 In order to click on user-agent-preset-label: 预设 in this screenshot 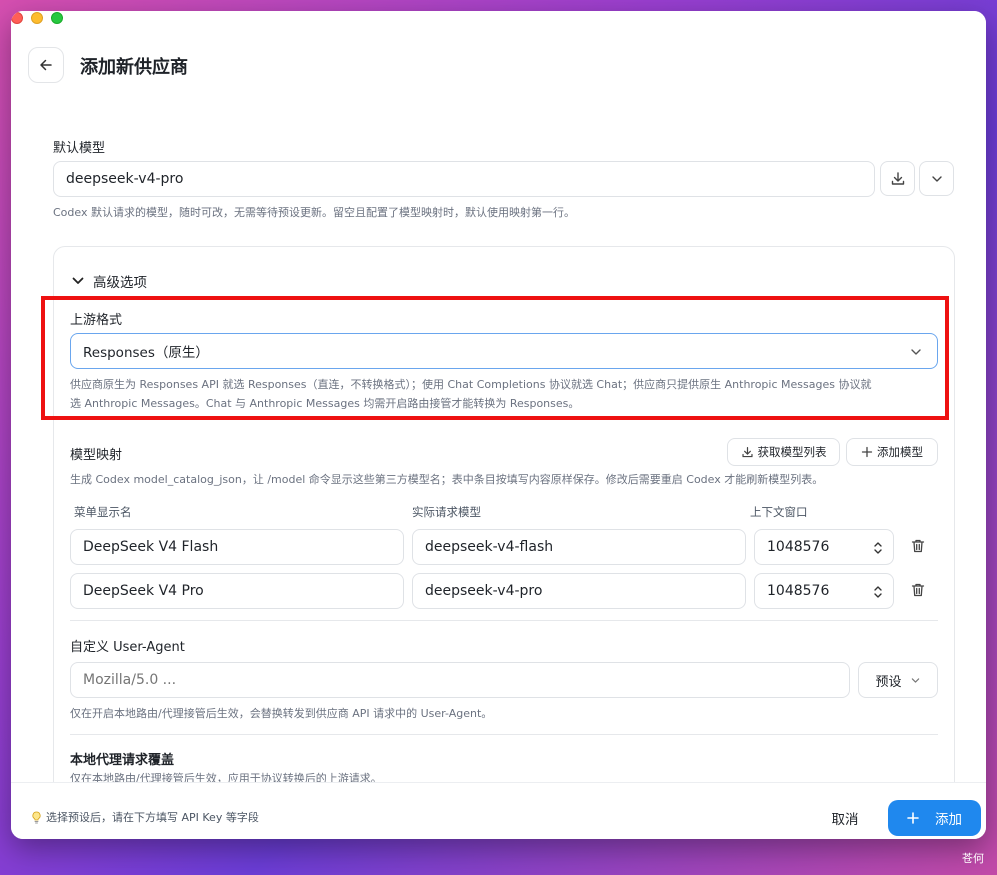, I will do `click(888, 682)`.